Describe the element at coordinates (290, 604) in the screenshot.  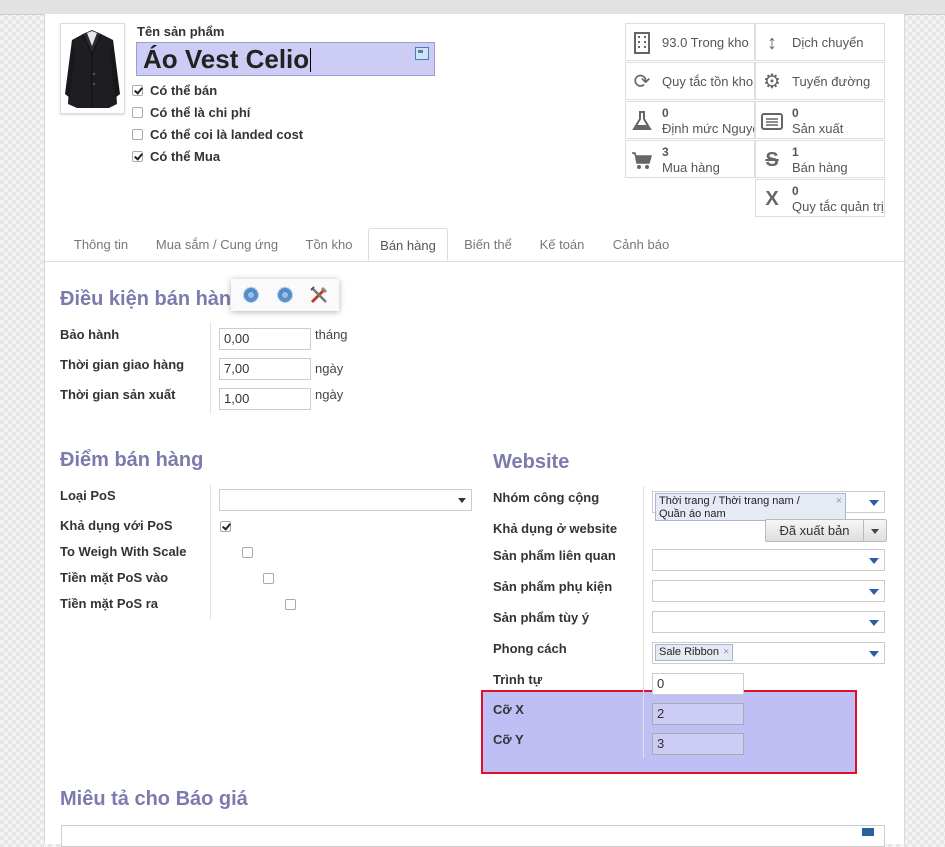
I see `pos-cash-out-checkbox` at that location.